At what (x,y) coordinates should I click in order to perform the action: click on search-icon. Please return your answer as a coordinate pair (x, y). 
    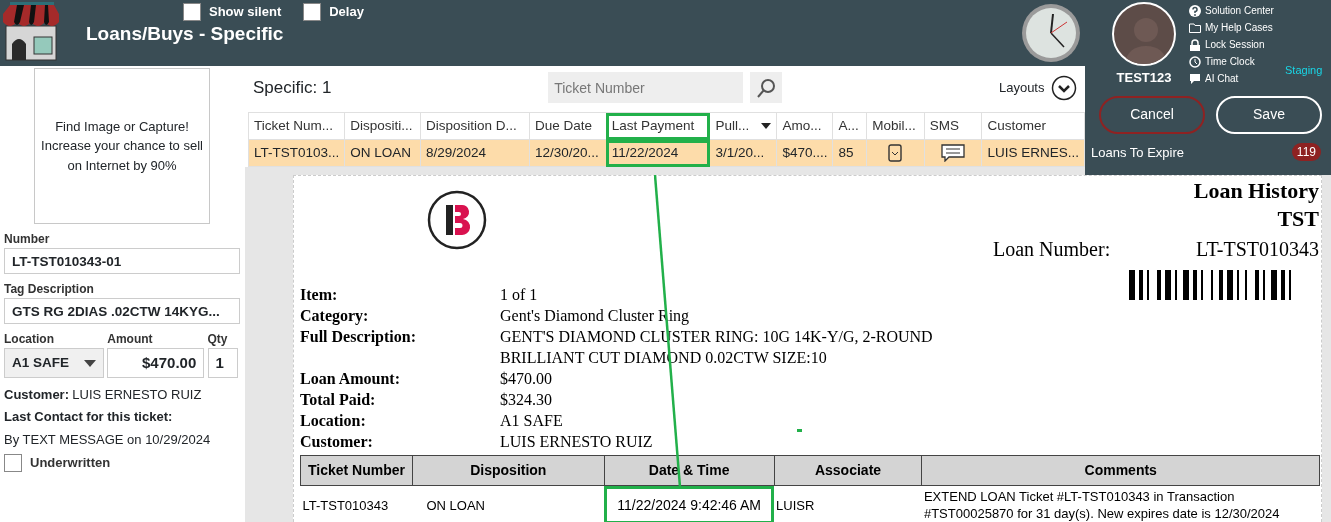
    Looking at the image, I should click on (766, 87).